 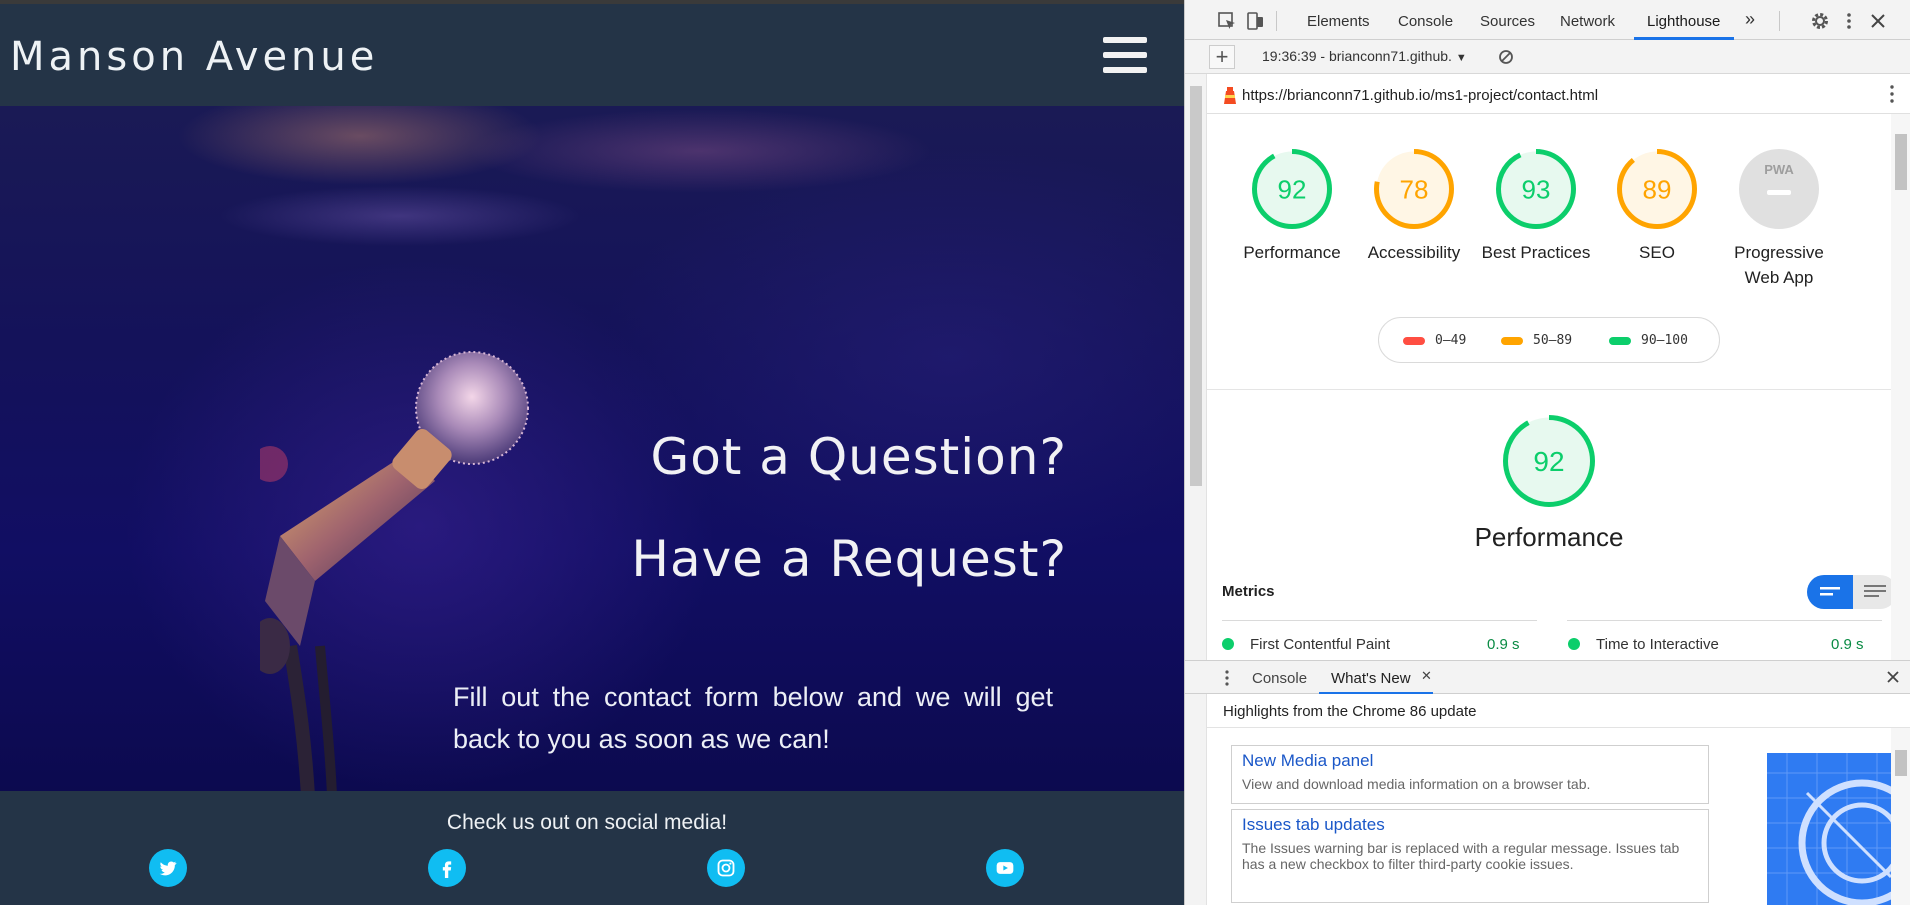 I want to click on legend-fail: 0–49, so click(x=1434, y=340).